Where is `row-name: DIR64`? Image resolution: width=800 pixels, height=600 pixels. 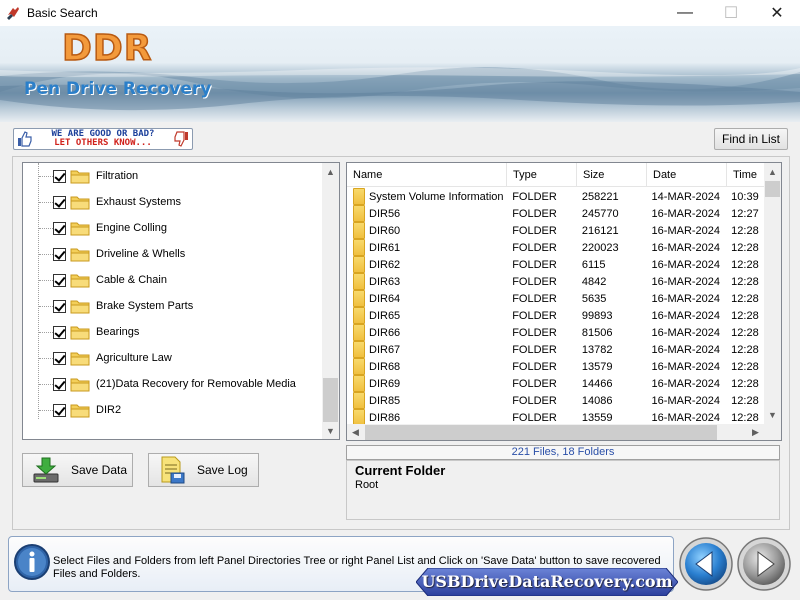 row-name: DIR64 is located at coordinates (426, 298).